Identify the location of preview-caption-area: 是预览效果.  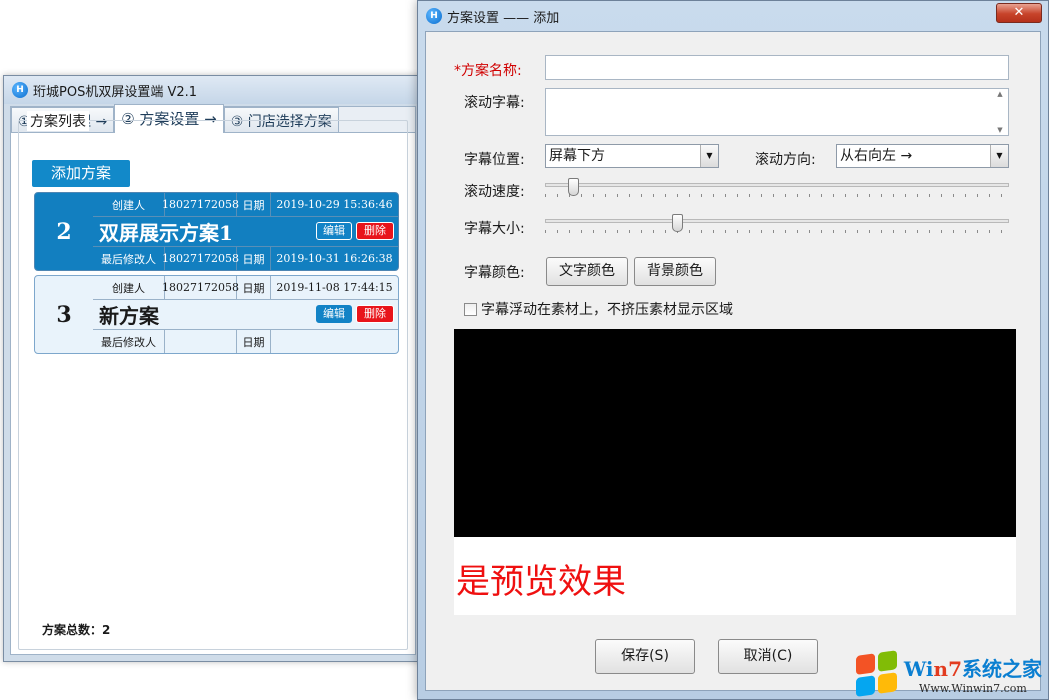
(735, 576).